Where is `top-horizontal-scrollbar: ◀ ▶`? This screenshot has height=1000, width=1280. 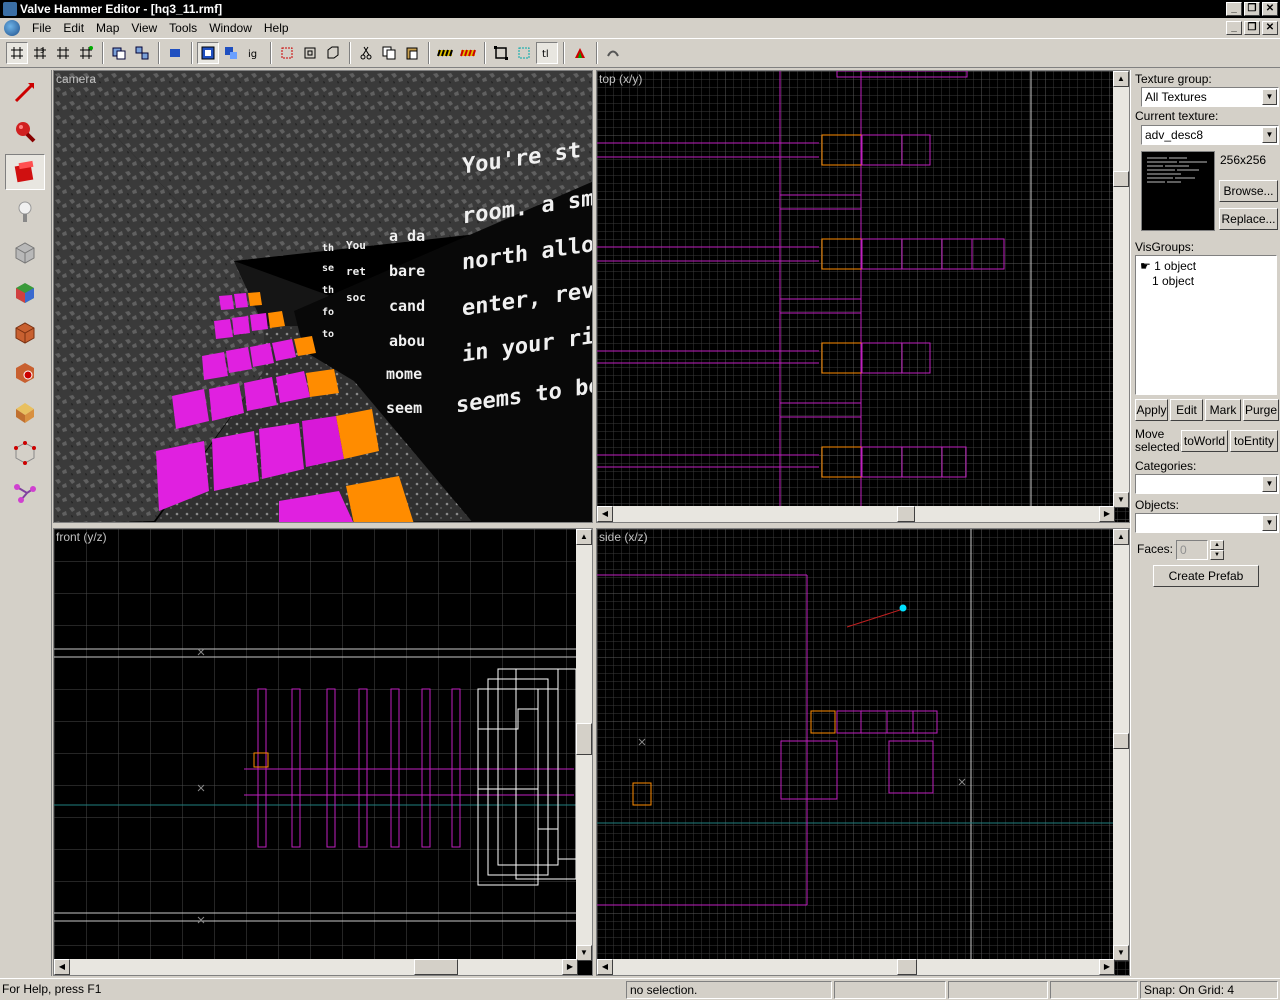 top-horizontal-scrollbar: ◀ ▶ is located at coordinates (856, 514).